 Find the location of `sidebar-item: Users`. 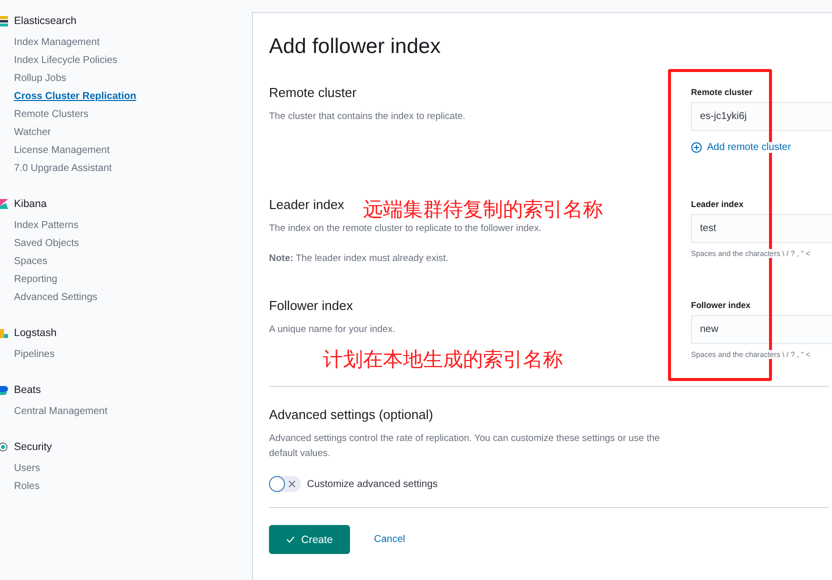

sidebar-item: Users is located at coordinates (133, 469).